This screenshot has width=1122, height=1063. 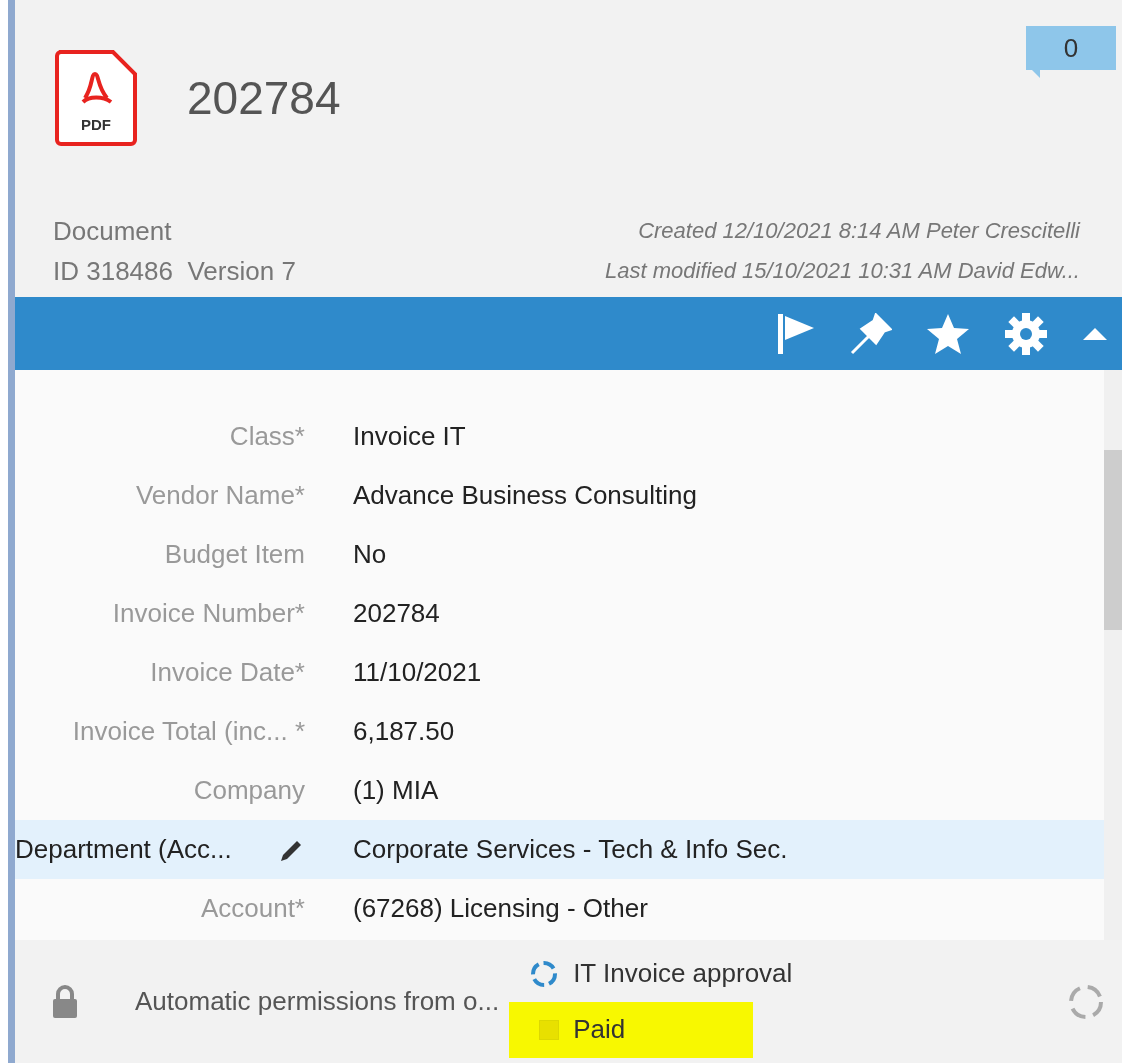 I want to click on property-label: Vendor Name*, so click(x=220, y=495).